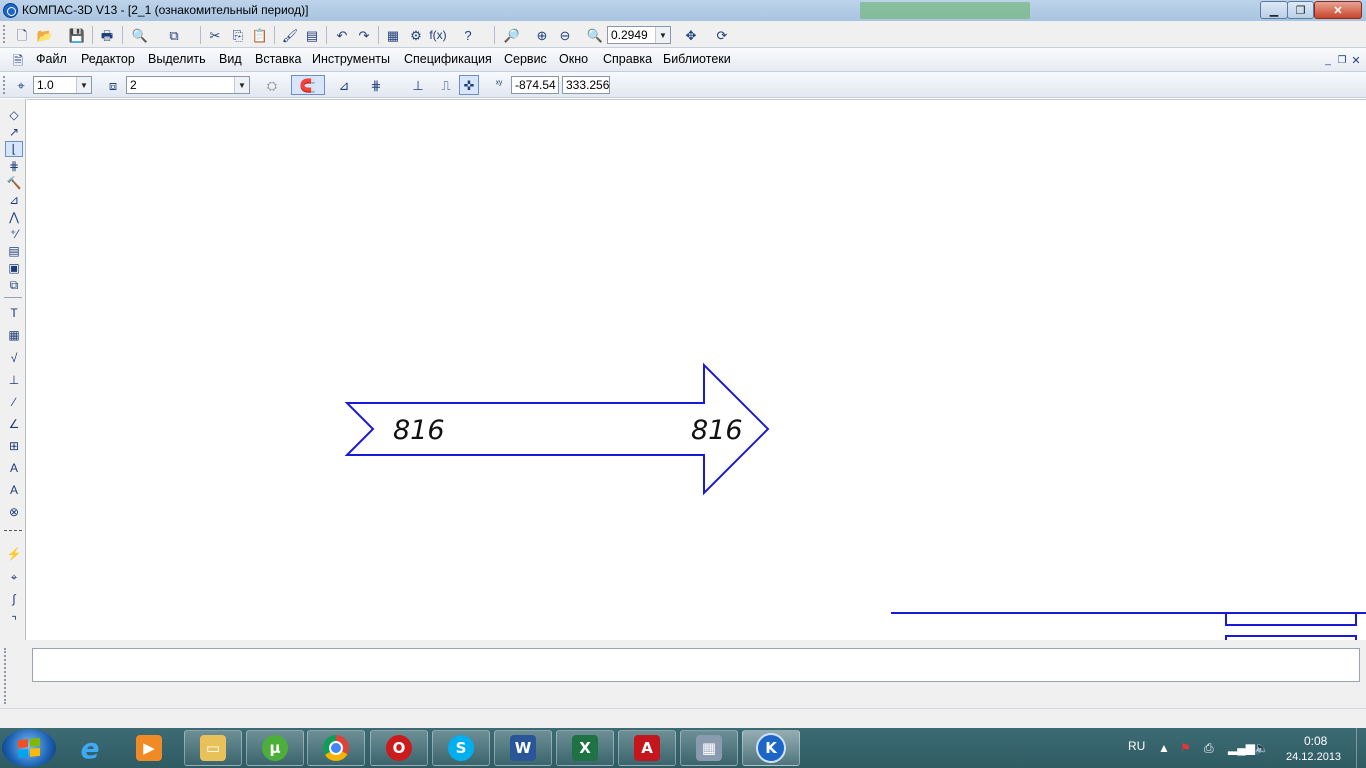 This screenshot has width=1366, height=768. What do you see at coordinates (14, 132) in the screenshot?
I see `dimensions-icon: ↗` at bounding box center [14, 132].